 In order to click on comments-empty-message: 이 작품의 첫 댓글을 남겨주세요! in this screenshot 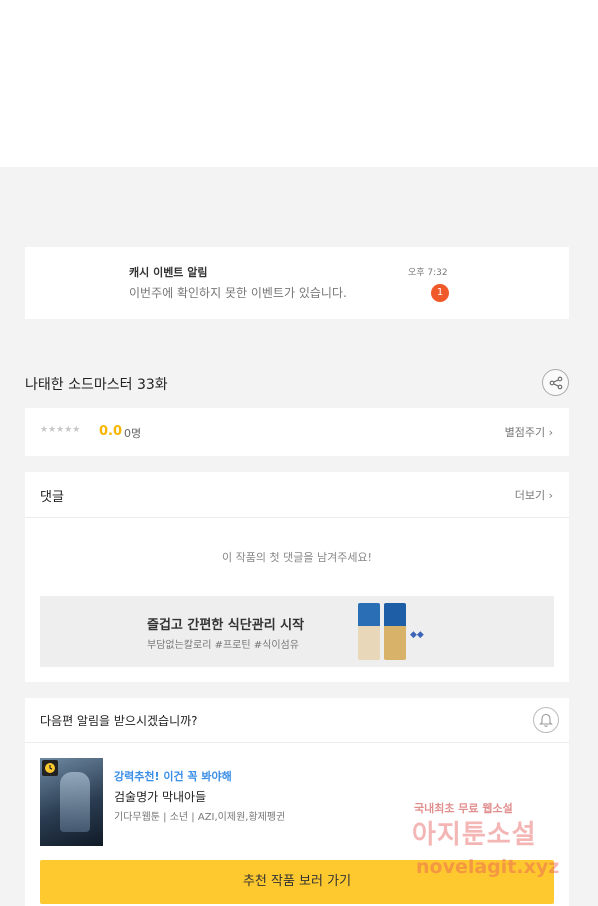, I will do `click(297, 557)`.